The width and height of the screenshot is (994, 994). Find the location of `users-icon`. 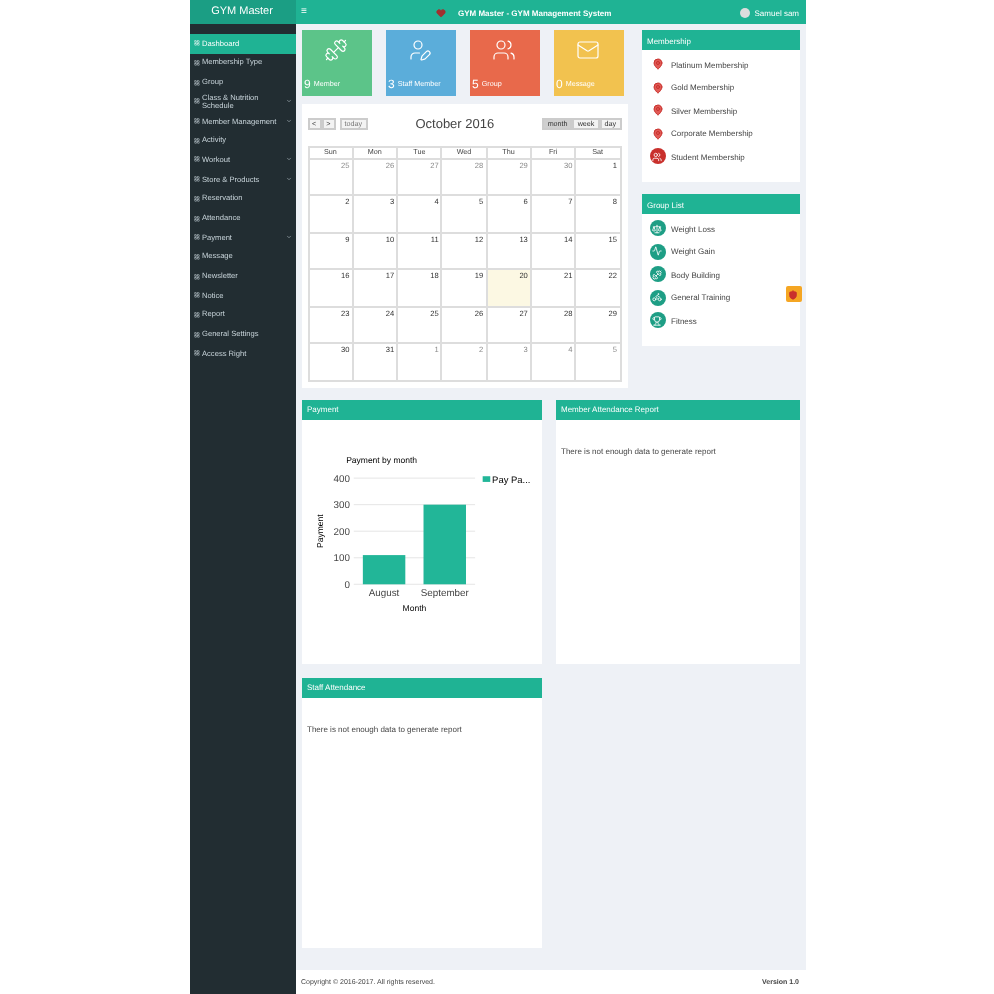

users-icon is located at coordinates (504, 50).